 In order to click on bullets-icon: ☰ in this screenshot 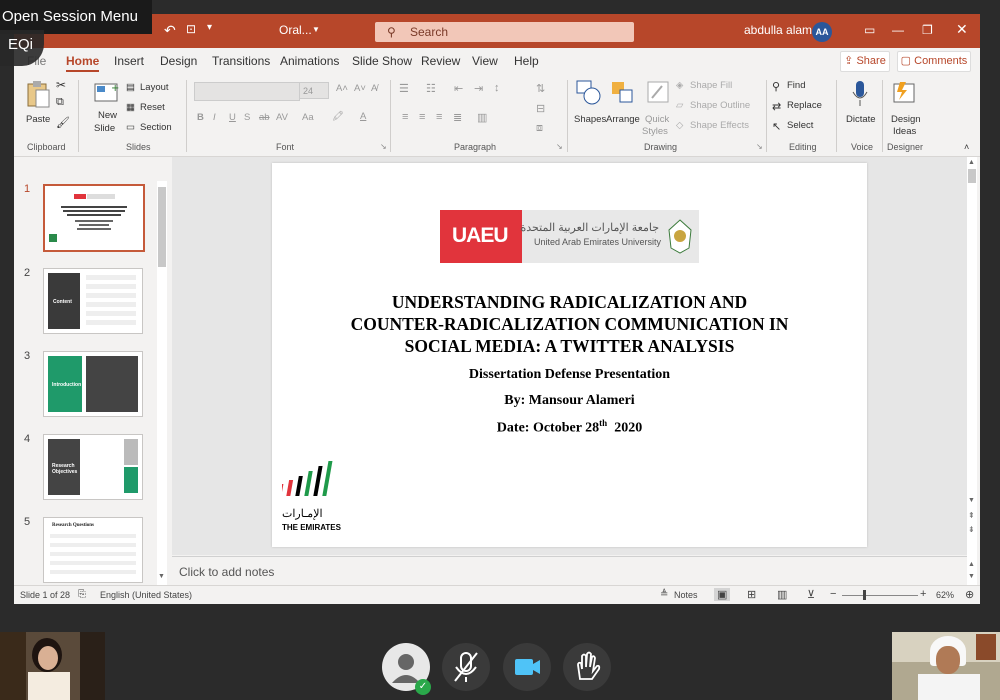, I will do `click(404, 88)`.